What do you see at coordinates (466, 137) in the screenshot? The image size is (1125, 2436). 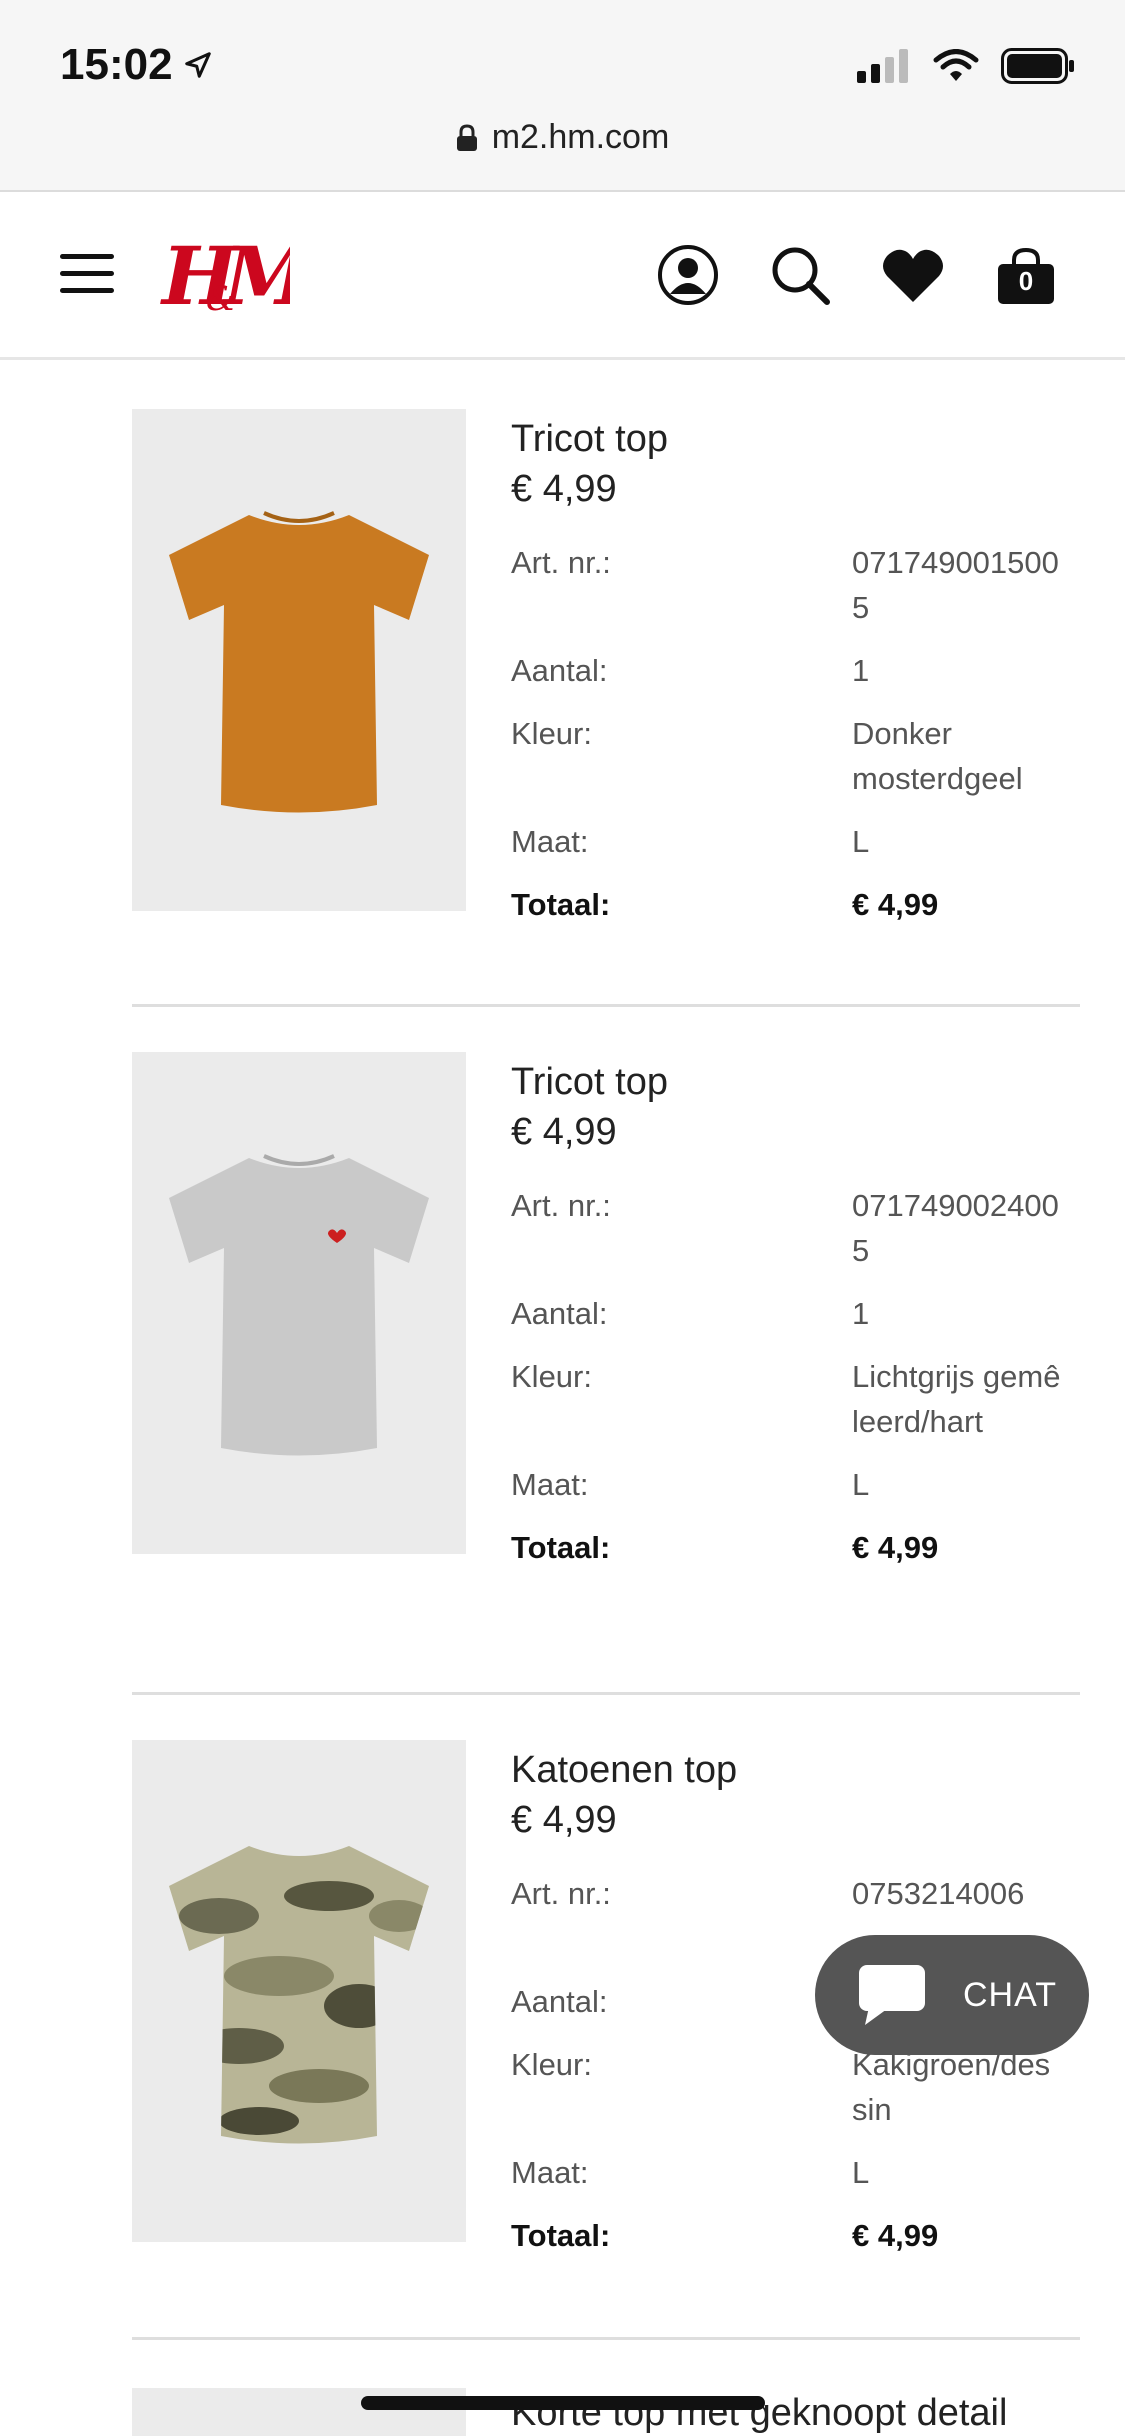 I see `lock-icon` at bounding box center [466, 137].